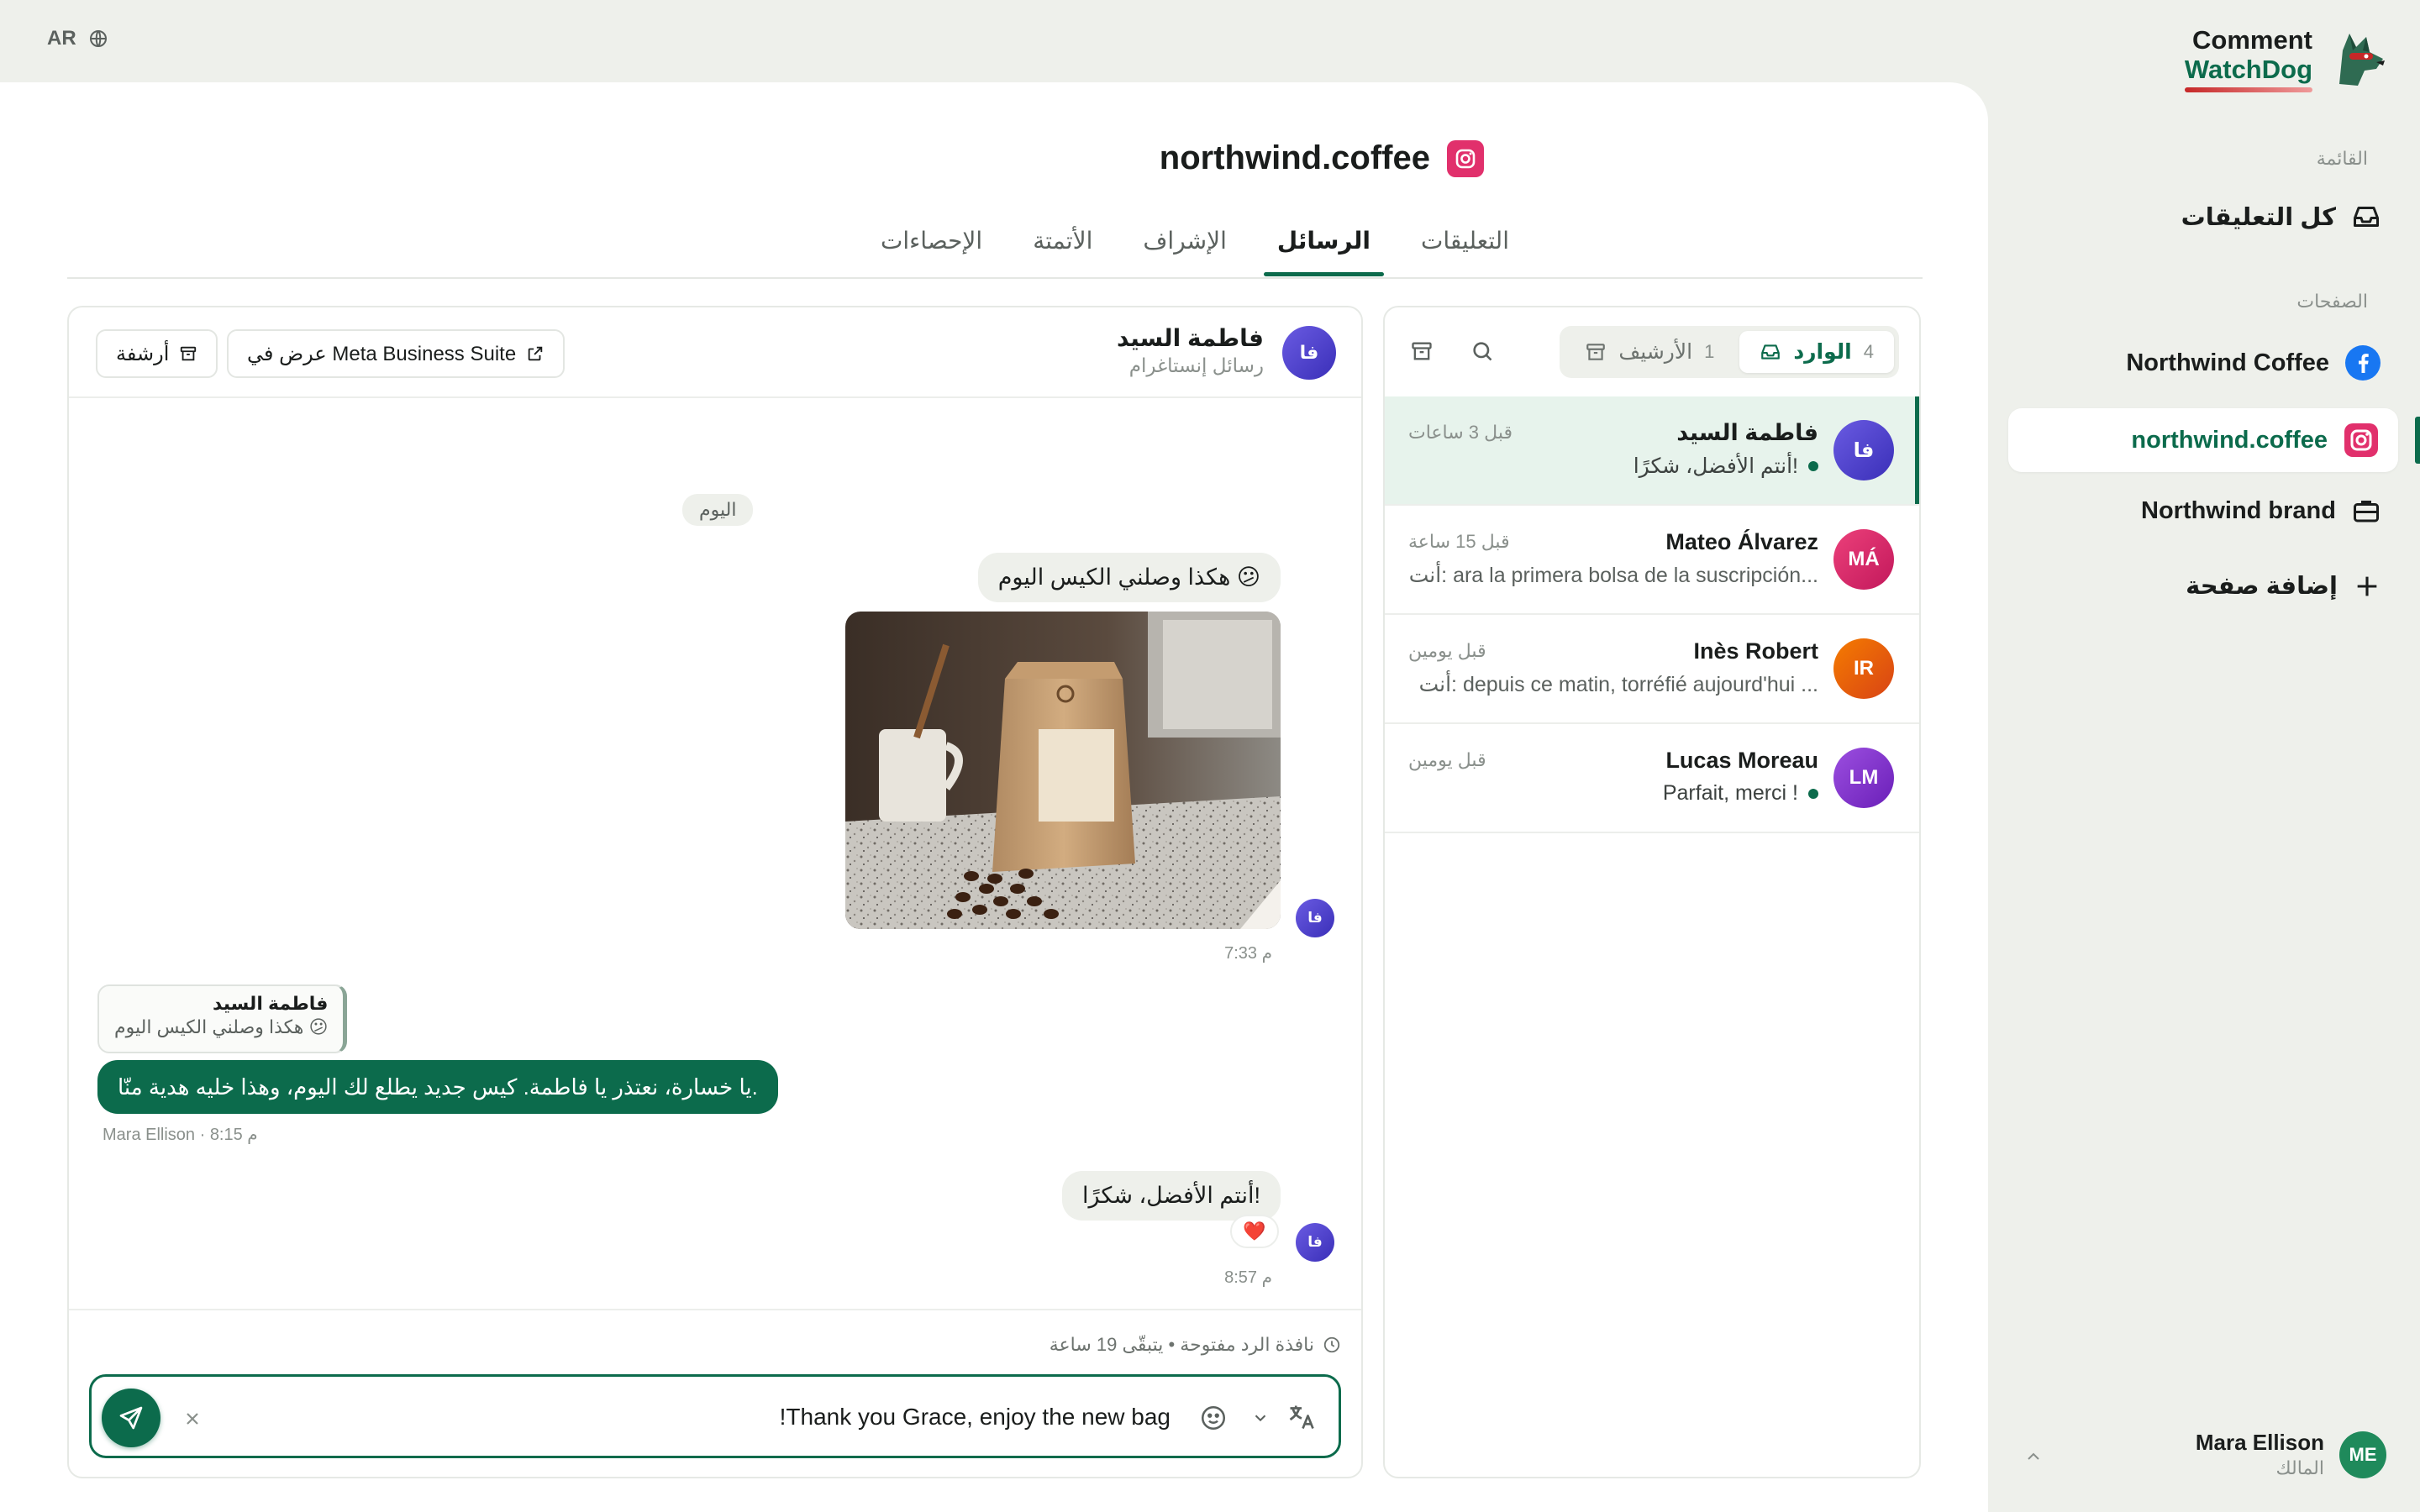  Describe the element at coordinates (2260, 1442) in the screenshot. I see `user-name: Mara Ellison` at that location.